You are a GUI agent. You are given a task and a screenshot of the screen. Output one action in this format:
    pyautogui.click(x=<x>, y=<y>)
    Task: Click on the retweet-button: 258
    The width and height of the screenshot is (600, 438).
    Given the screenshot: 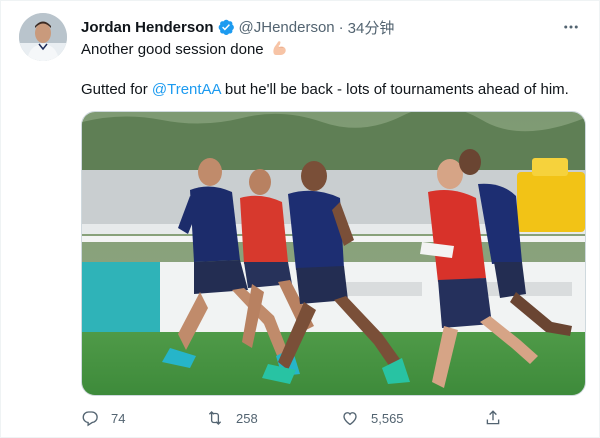 What is the action you would take?
    pyautogui.click(x=232, y=418)
    